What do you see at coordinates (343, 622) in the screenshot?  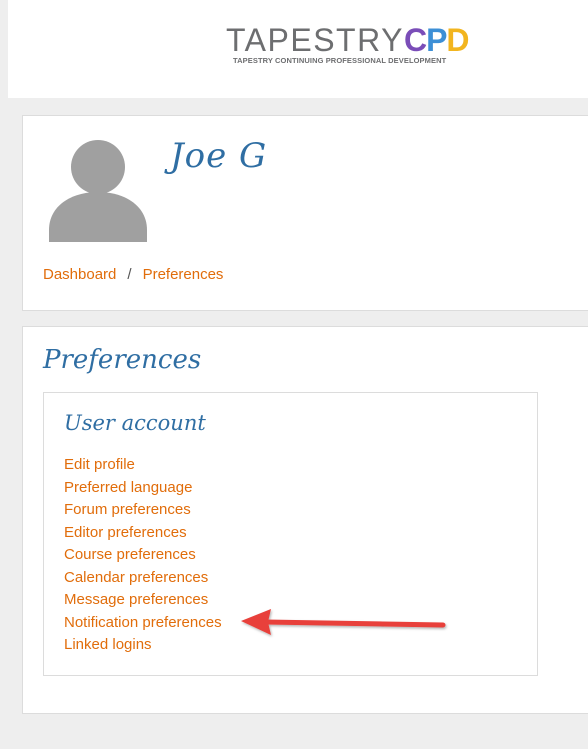 I see `red-arrow-icon` at bounding box center [343, 622].